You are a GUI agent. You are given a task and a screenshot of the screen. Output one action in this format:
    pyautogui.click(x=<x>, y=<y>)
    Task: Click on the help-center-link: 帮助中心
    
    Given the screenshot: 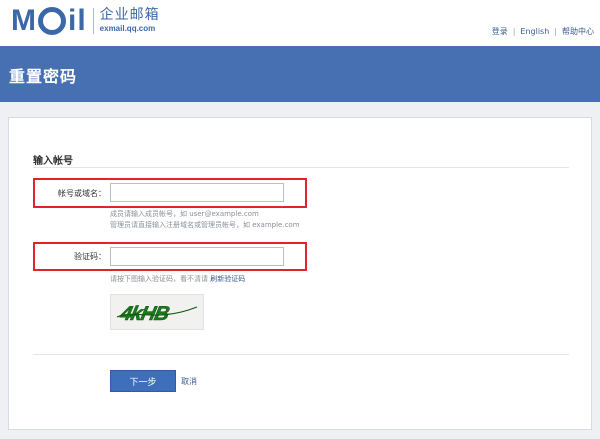 What is the action you would take?
    pyautogui.click(x=578, y=31)
    